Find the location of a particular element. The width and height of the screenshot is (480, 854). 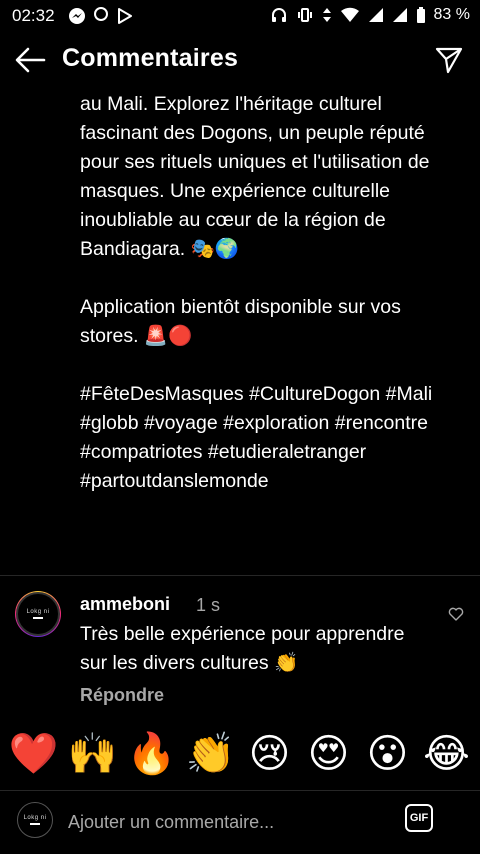

battery-percent: 83 % is located at coordinates (451, 14).